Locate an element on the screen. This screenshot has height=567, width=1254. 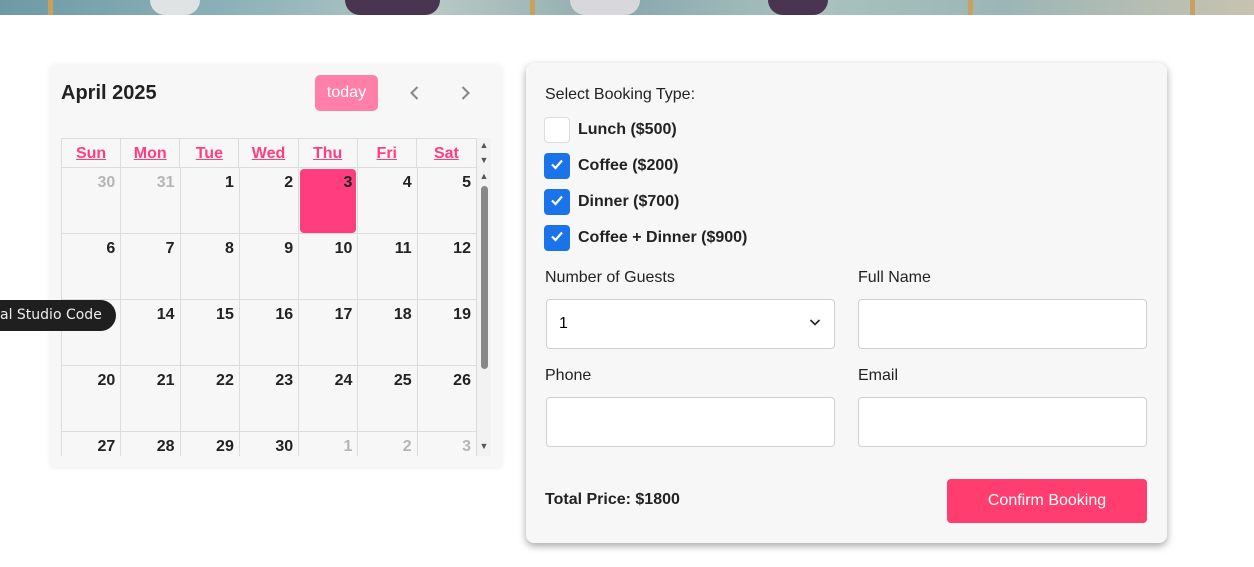
calendar-day: 25 is located at coordinates (388, 399).